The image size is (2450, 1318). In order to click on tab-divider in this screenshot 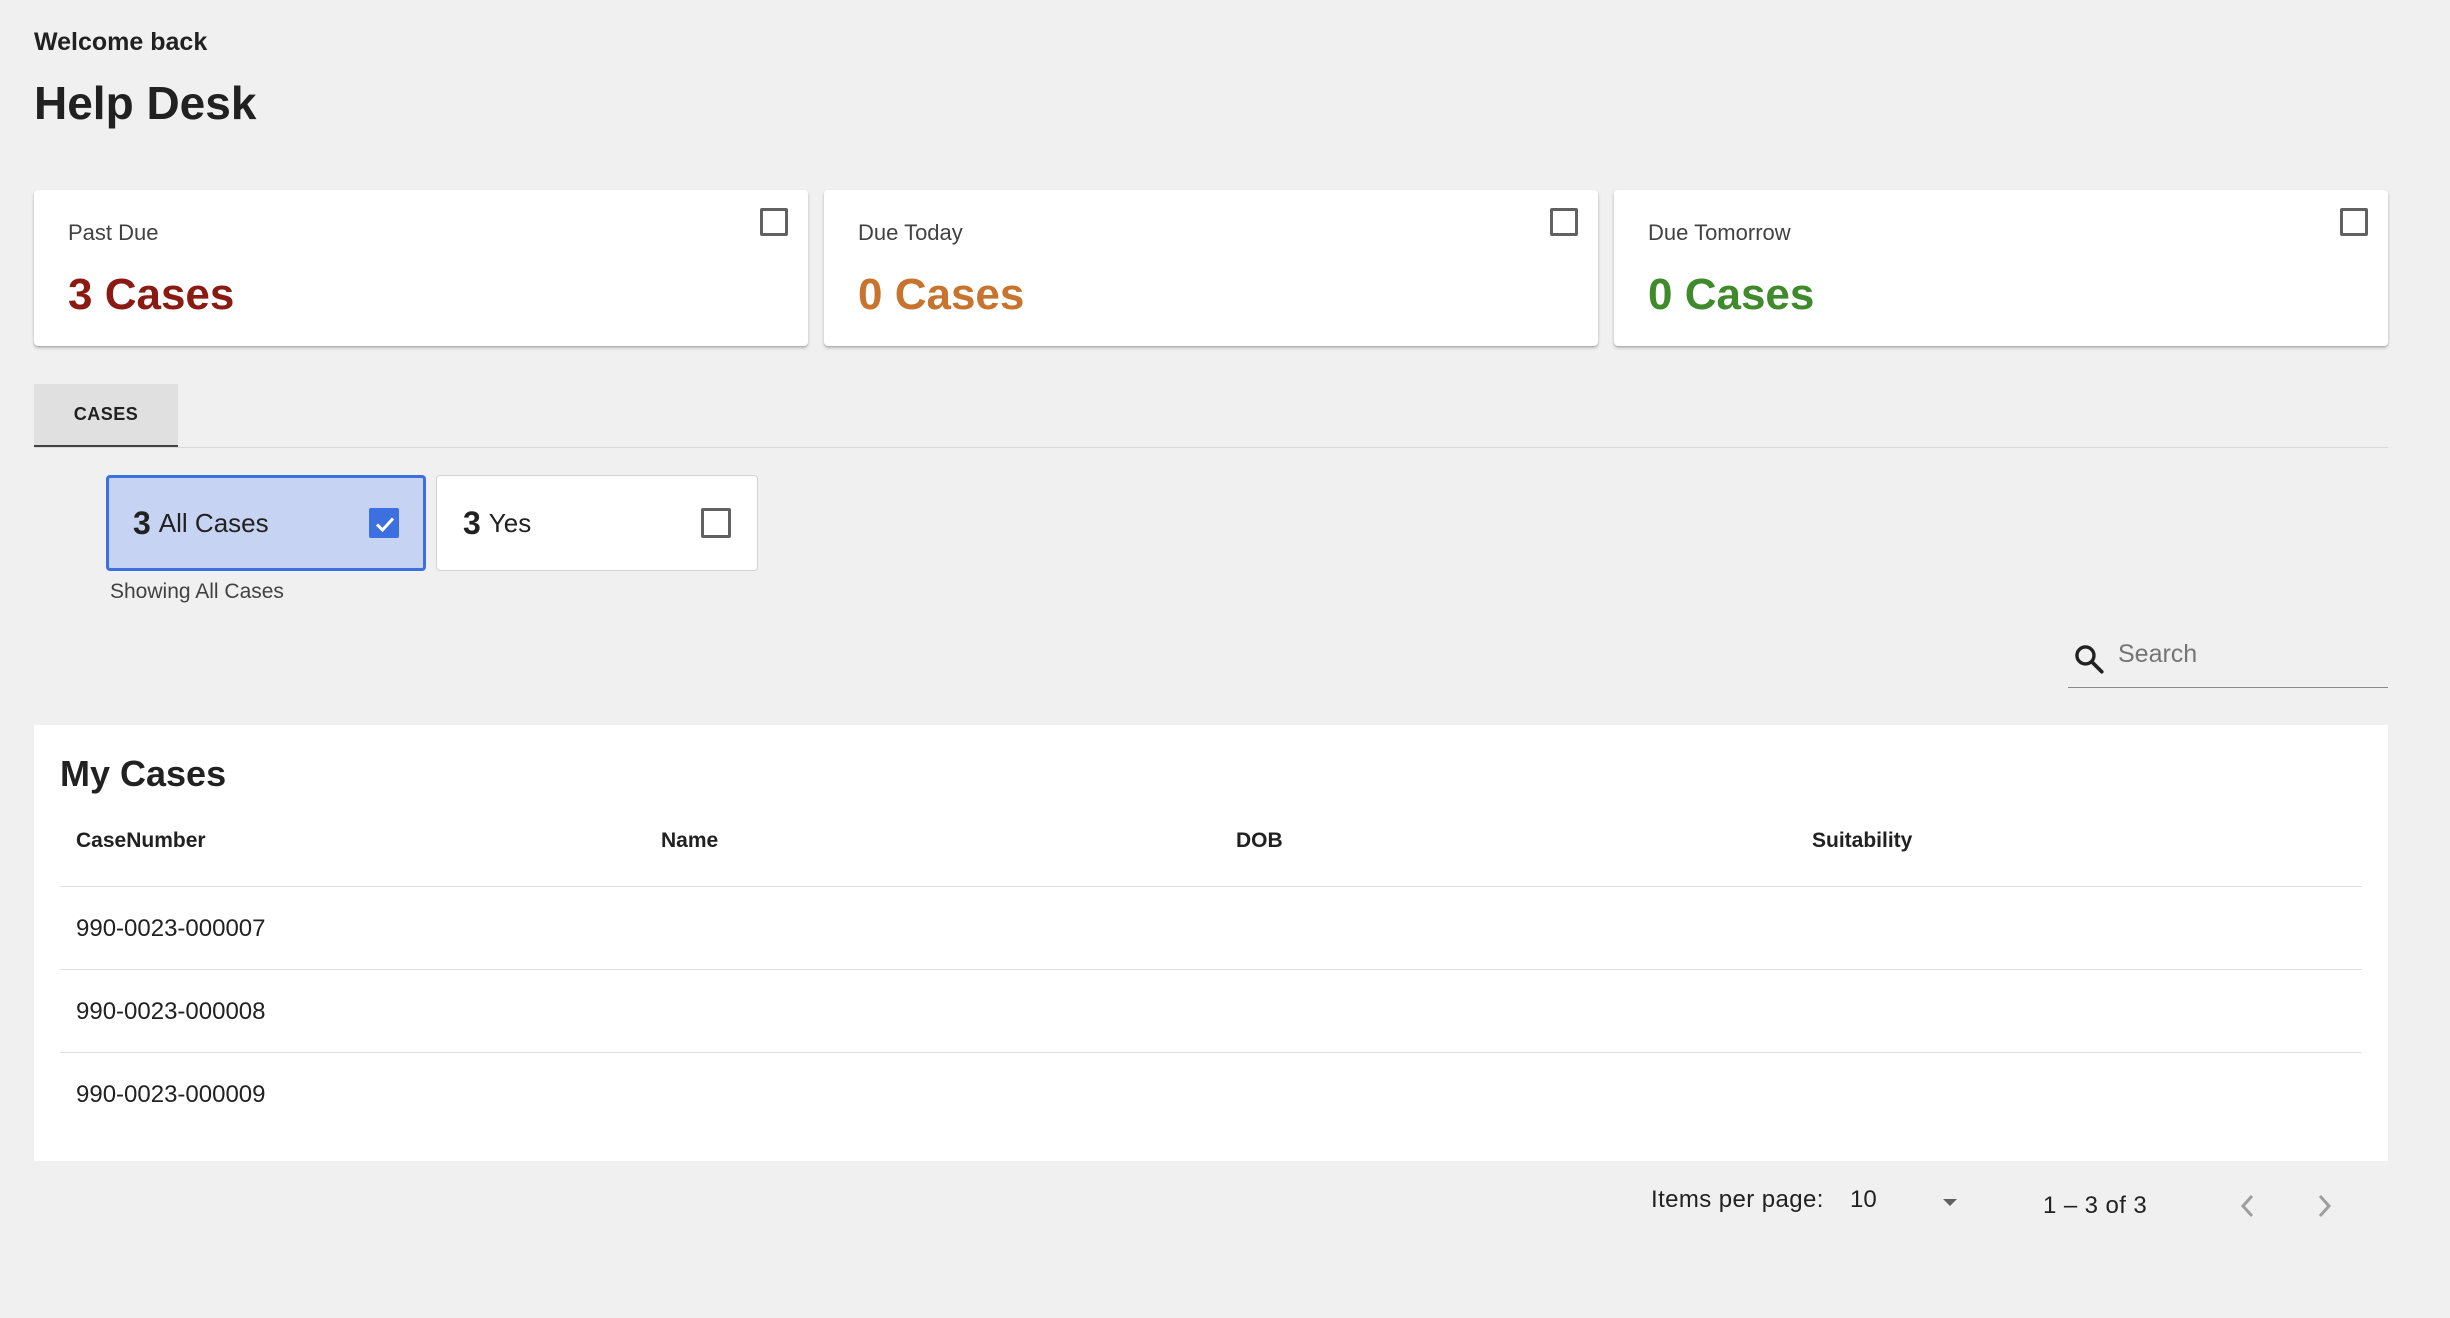, I will do `click(1211, 447)`.